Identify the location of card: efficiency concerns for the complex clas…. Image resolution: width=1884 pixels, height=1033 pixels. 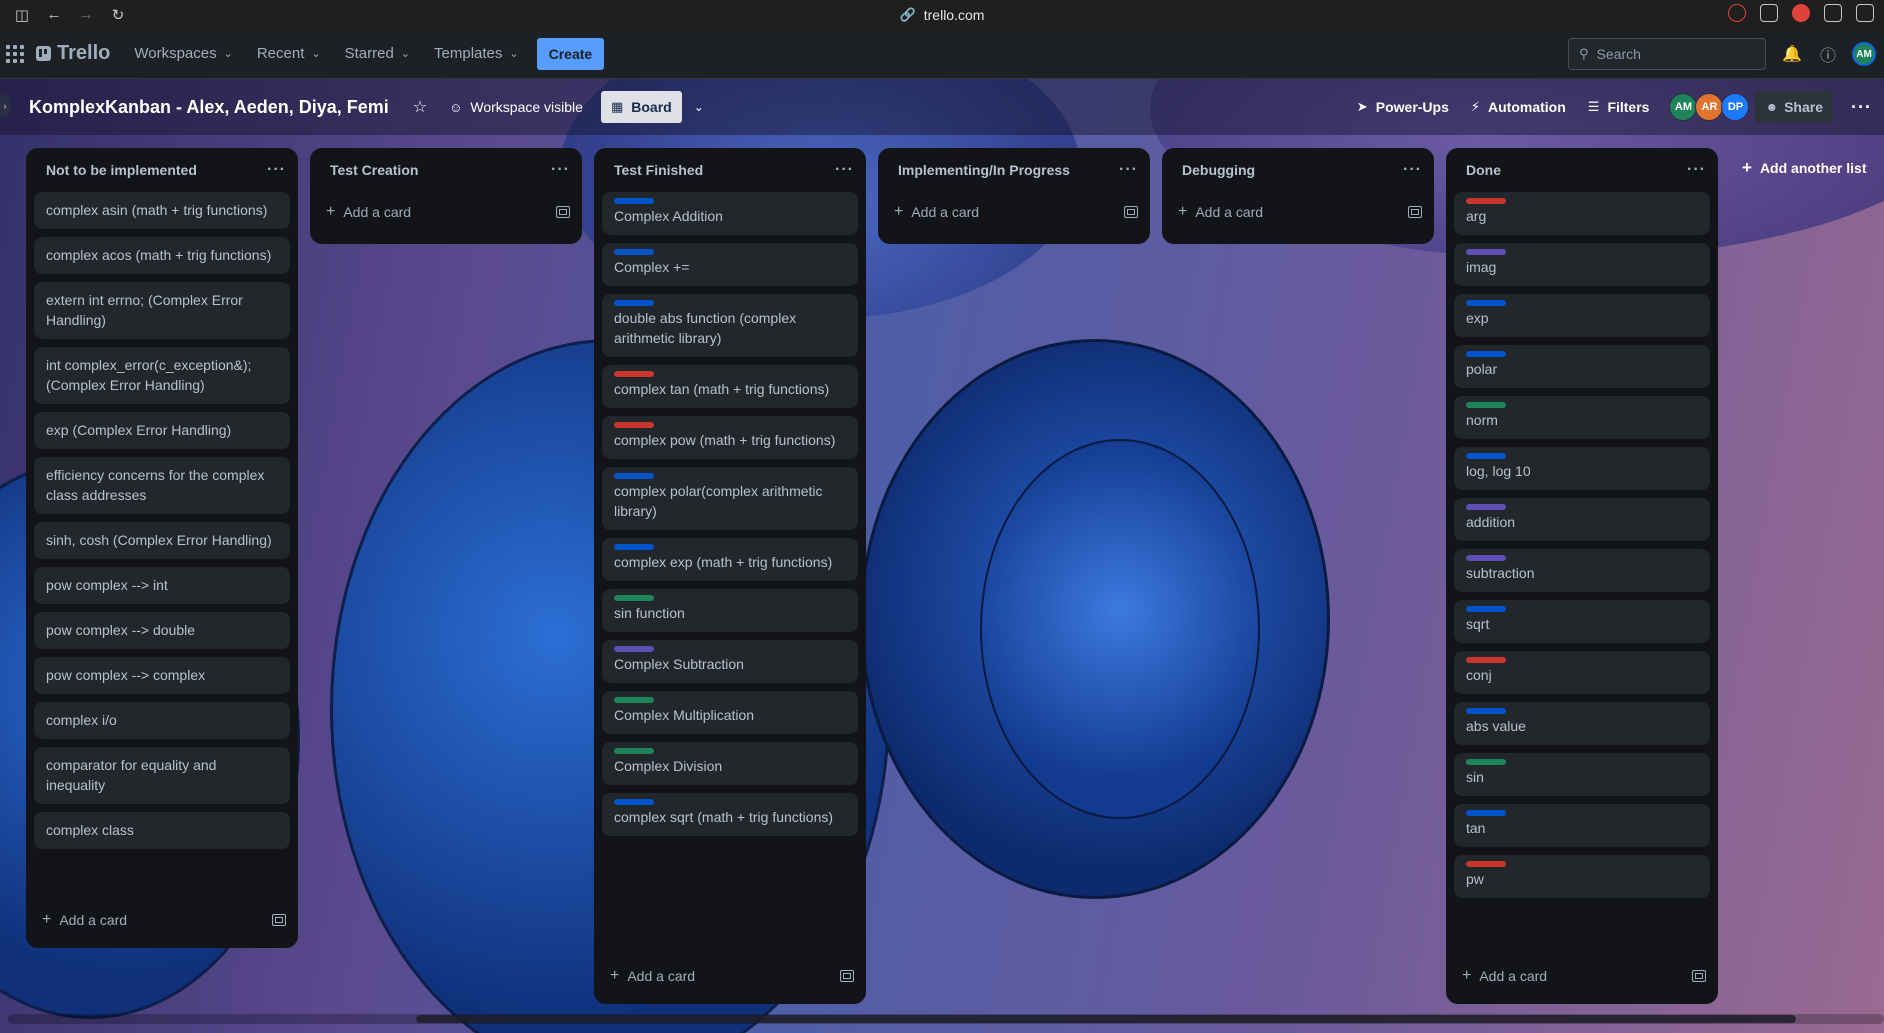
(162, 485).